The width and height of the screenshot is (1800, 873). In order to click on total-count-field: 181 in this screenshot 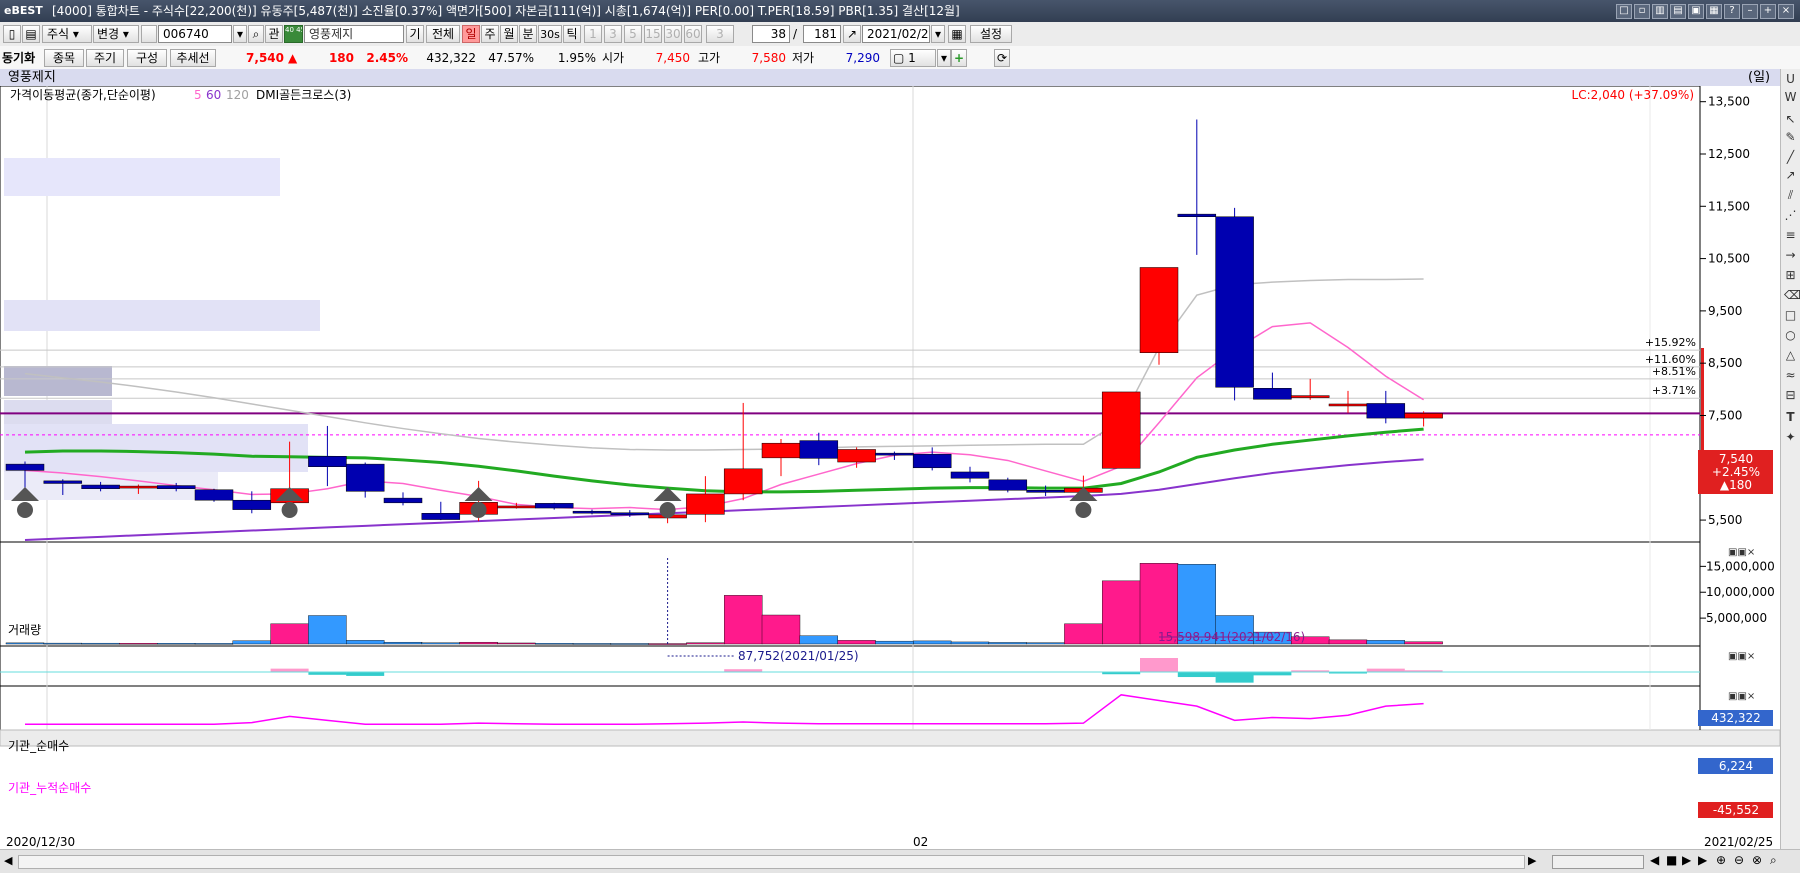, I will do `click(822, 34)`.